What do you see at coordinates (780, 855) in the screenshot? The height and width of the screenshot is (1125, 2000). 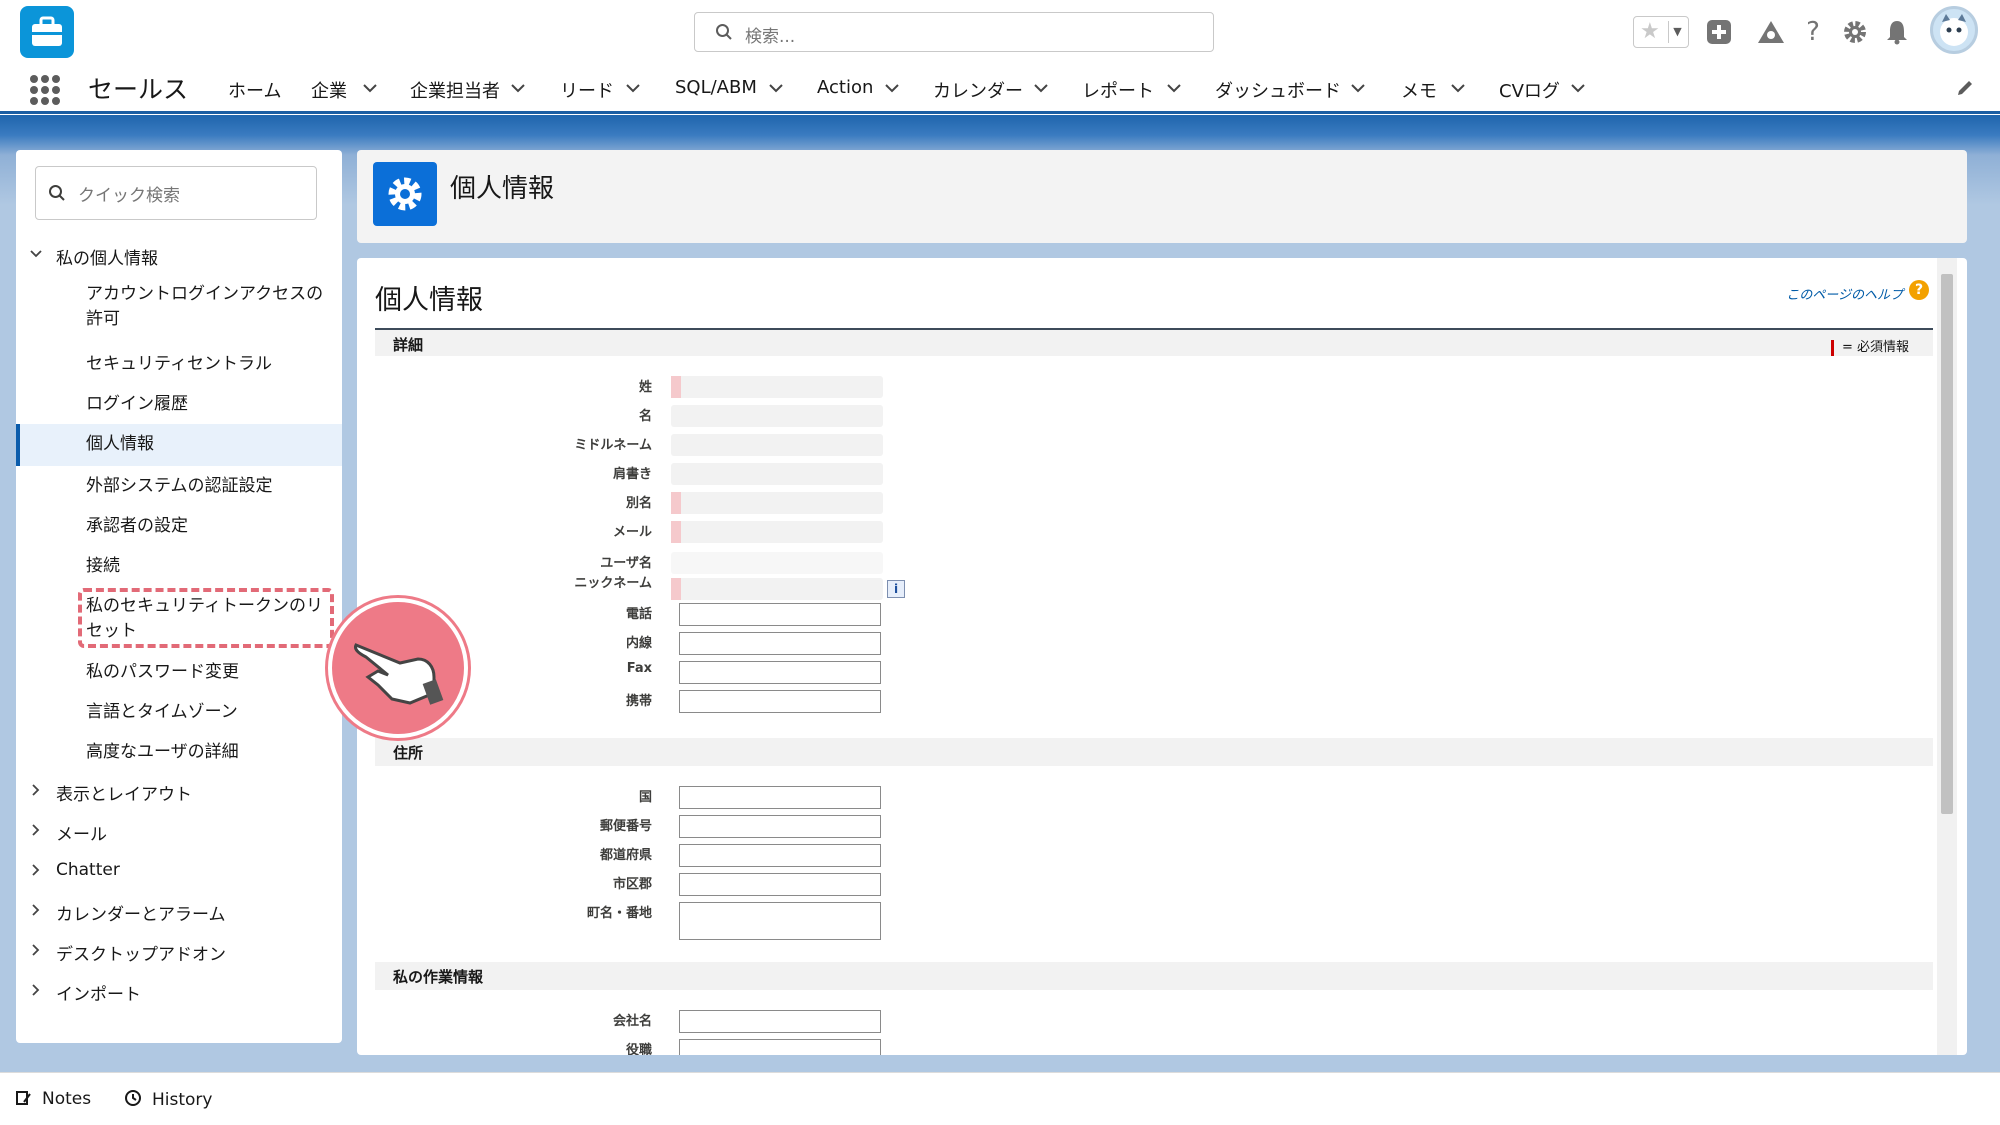 I see `state-input` at bounding box center [780, 855].